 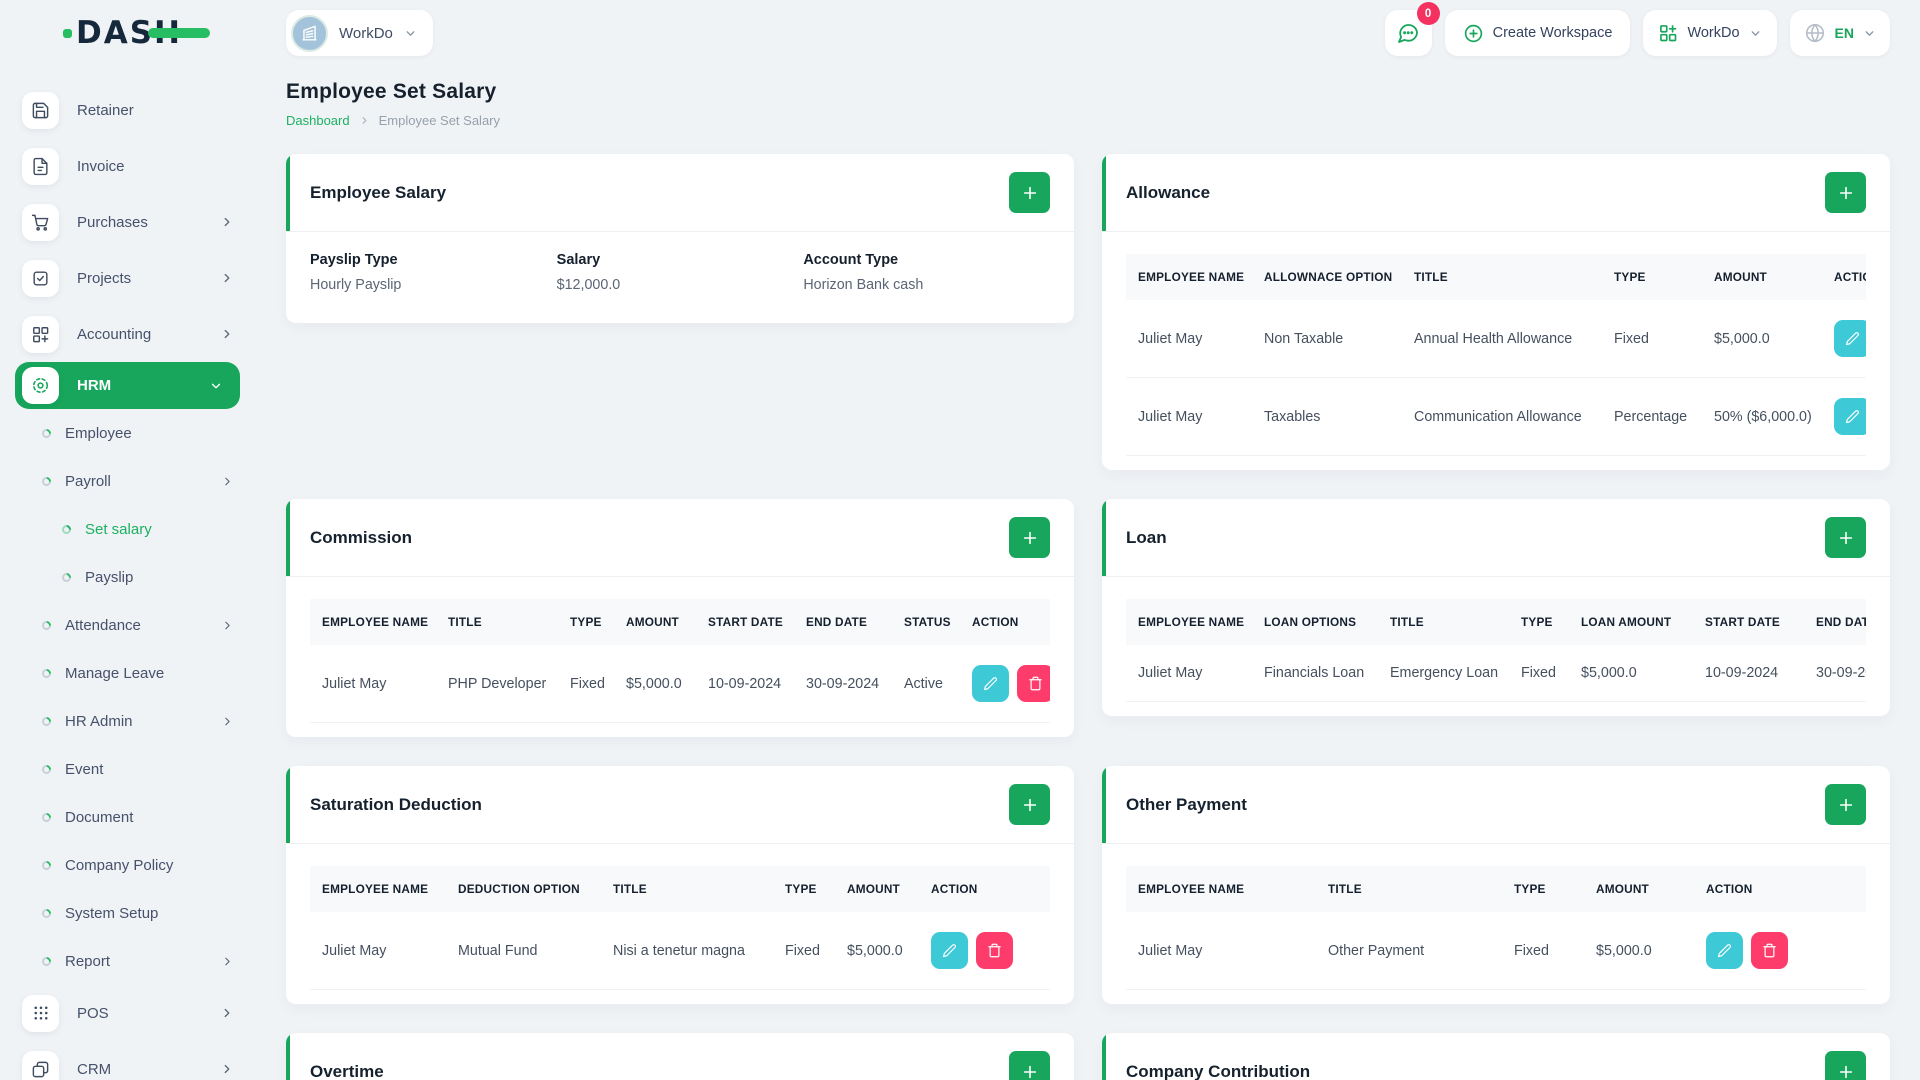 What do you see at coordinates (1845, 1065) in the screenshot?
I see `add-company-contribution-button` at bounding box center [1845, 1065].